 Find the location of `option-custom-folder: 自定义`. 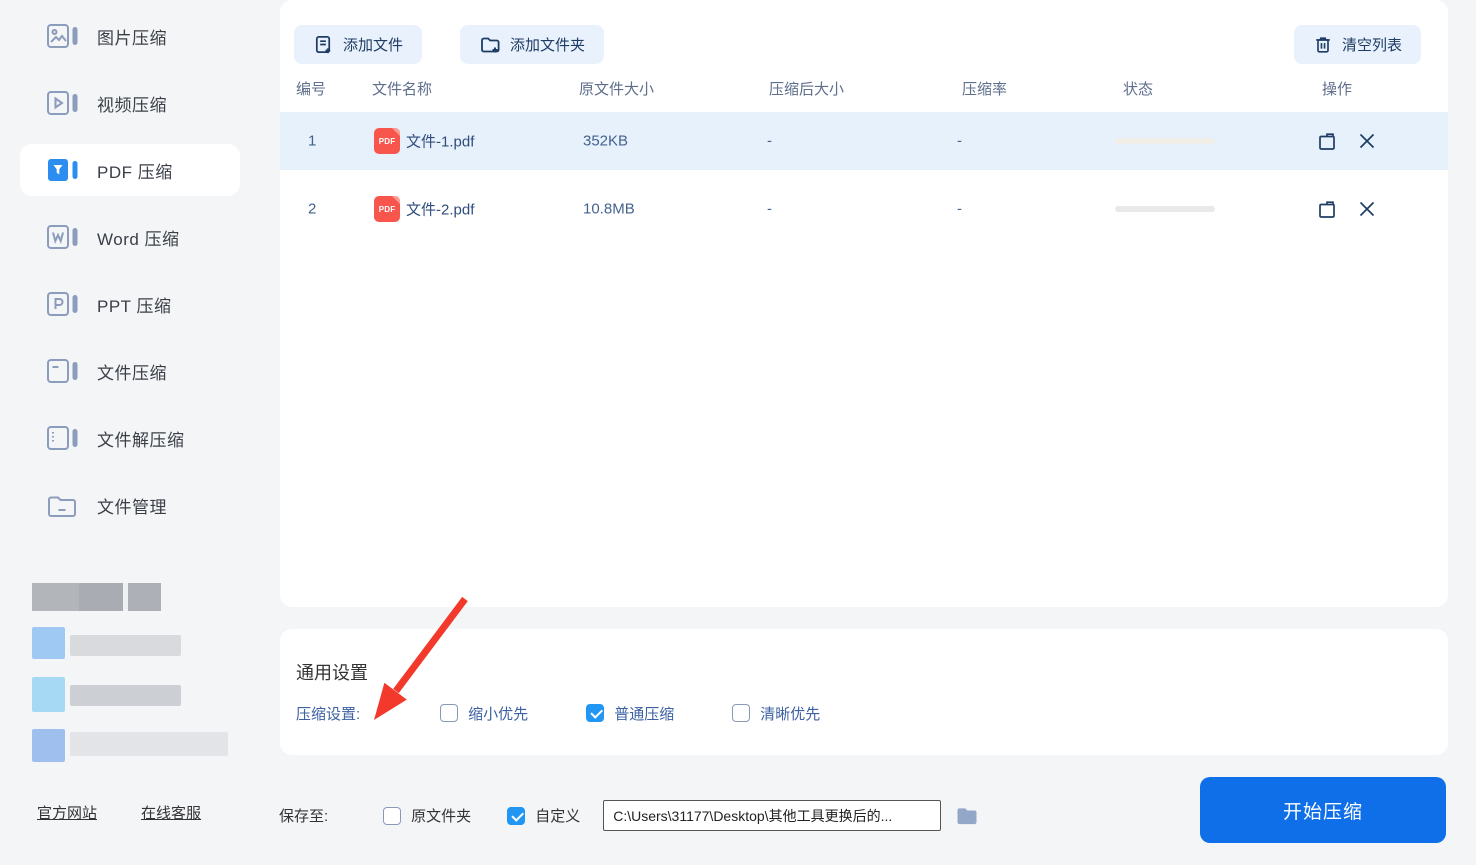

option-custom-folder: 自定义 is located at coordinates (543, 815).